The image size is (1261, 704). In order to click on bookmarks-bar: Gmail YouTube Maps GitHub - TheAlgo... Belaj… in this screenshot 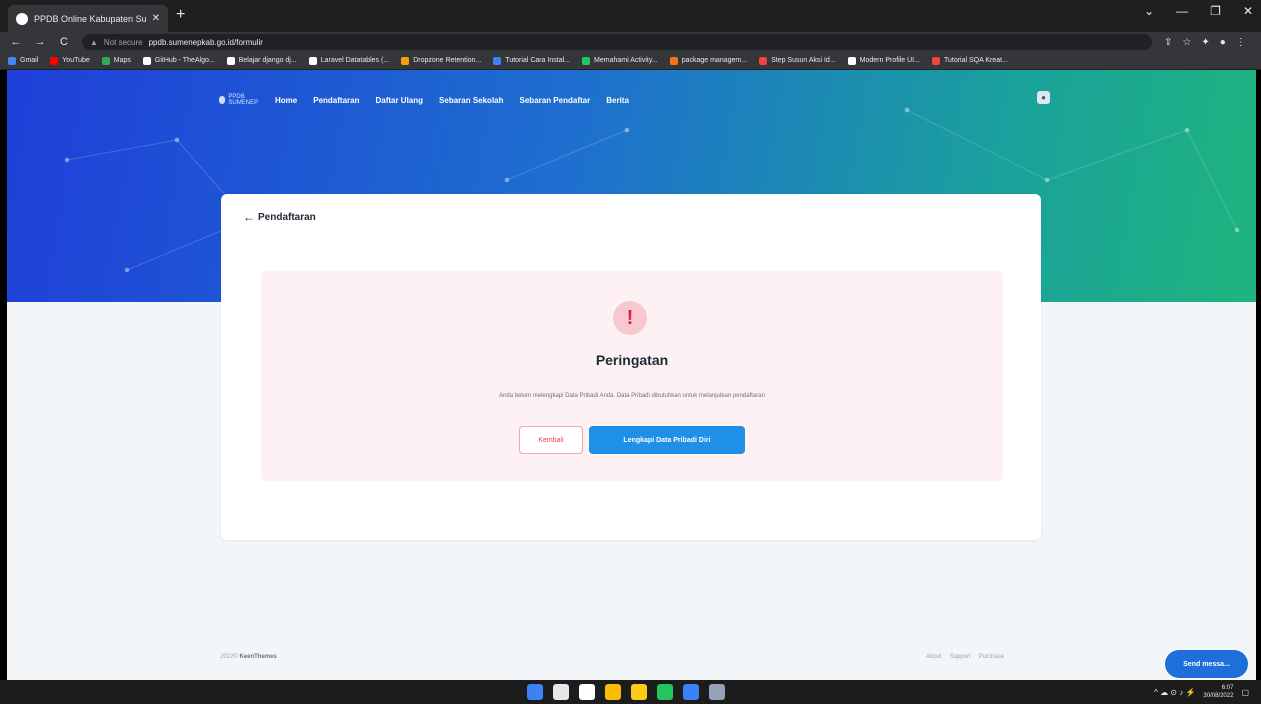, I will do `click(630, 61)`.